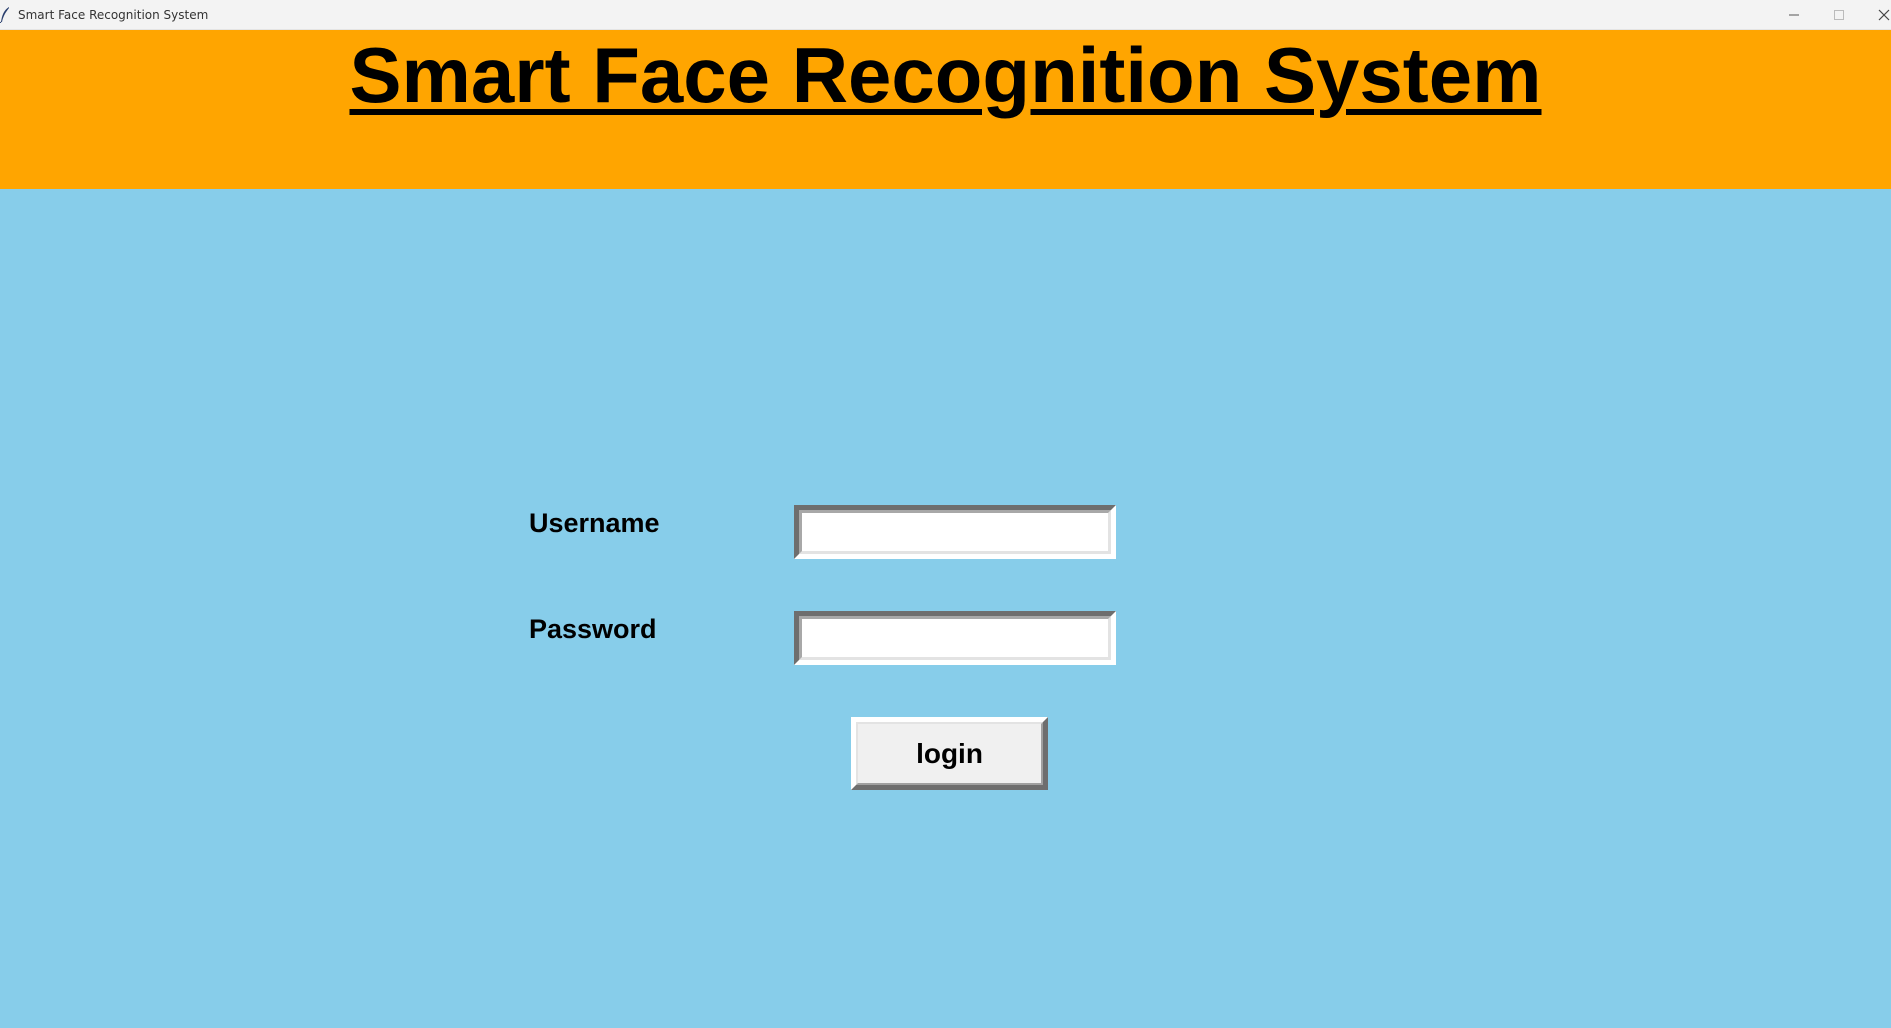 The image size is (1891, 1028). I want to click on password-field-bevel, so click(955, 638).